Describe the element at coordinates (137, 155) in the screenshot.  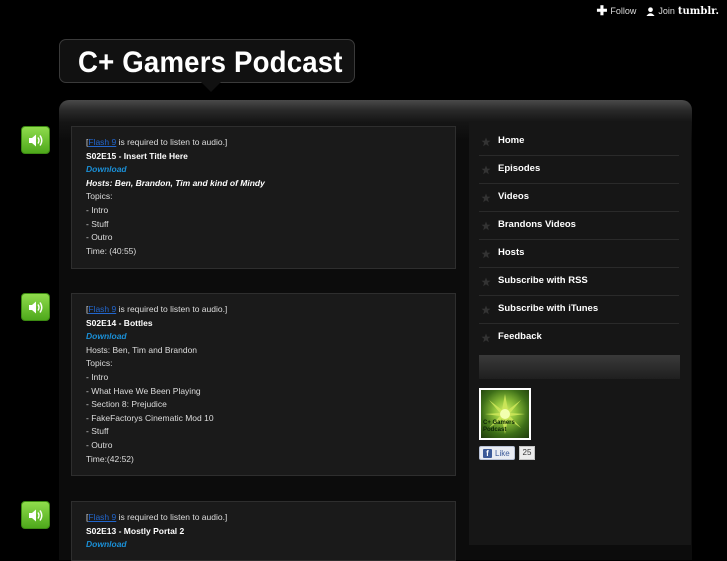
I see `episode-title: S02E15 - Insert Title Here` at that location.